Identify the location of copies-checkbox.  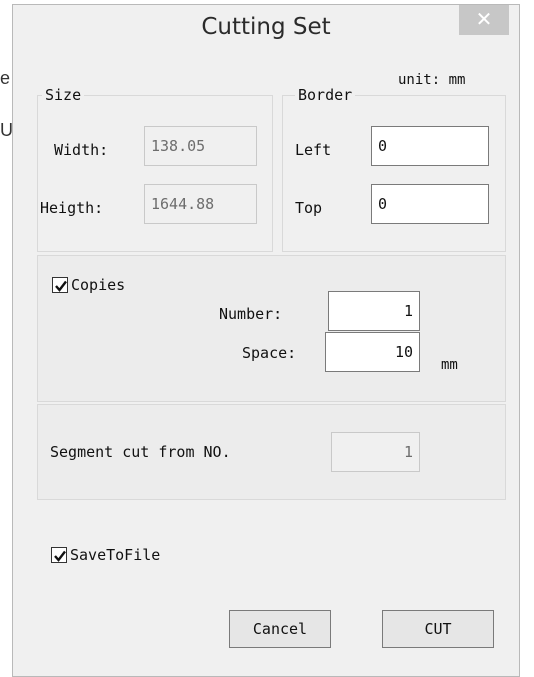
(60, 285).